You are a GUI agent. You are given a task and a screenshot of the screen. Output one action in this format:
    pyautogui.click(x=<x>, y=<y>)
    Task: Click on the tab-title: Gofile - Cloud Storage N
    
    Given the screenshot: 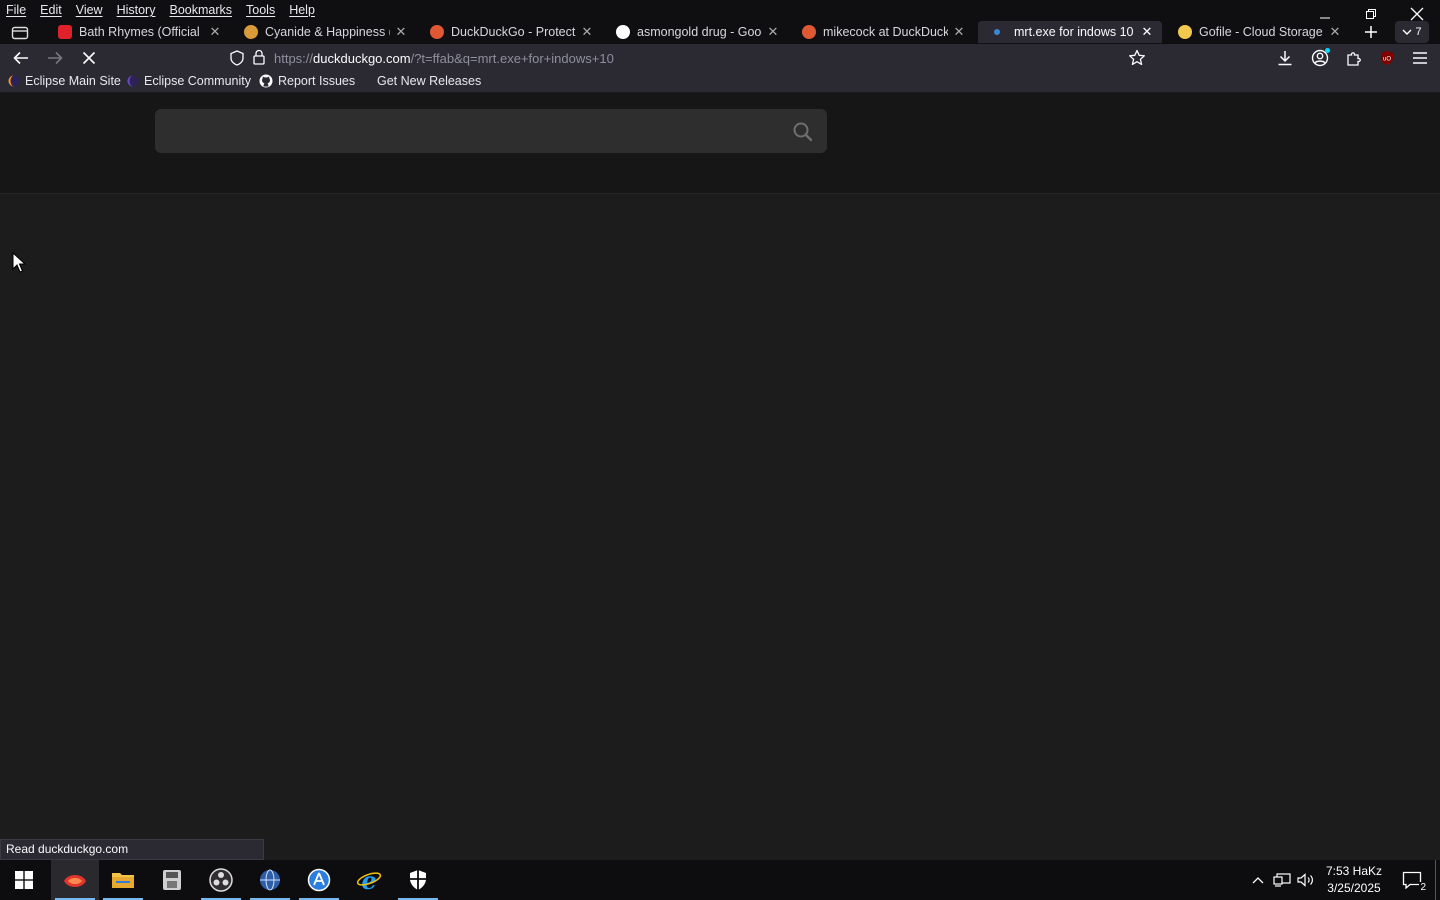 What is the action you would take?
    pyautogui.click(x=1261, y=32)
    